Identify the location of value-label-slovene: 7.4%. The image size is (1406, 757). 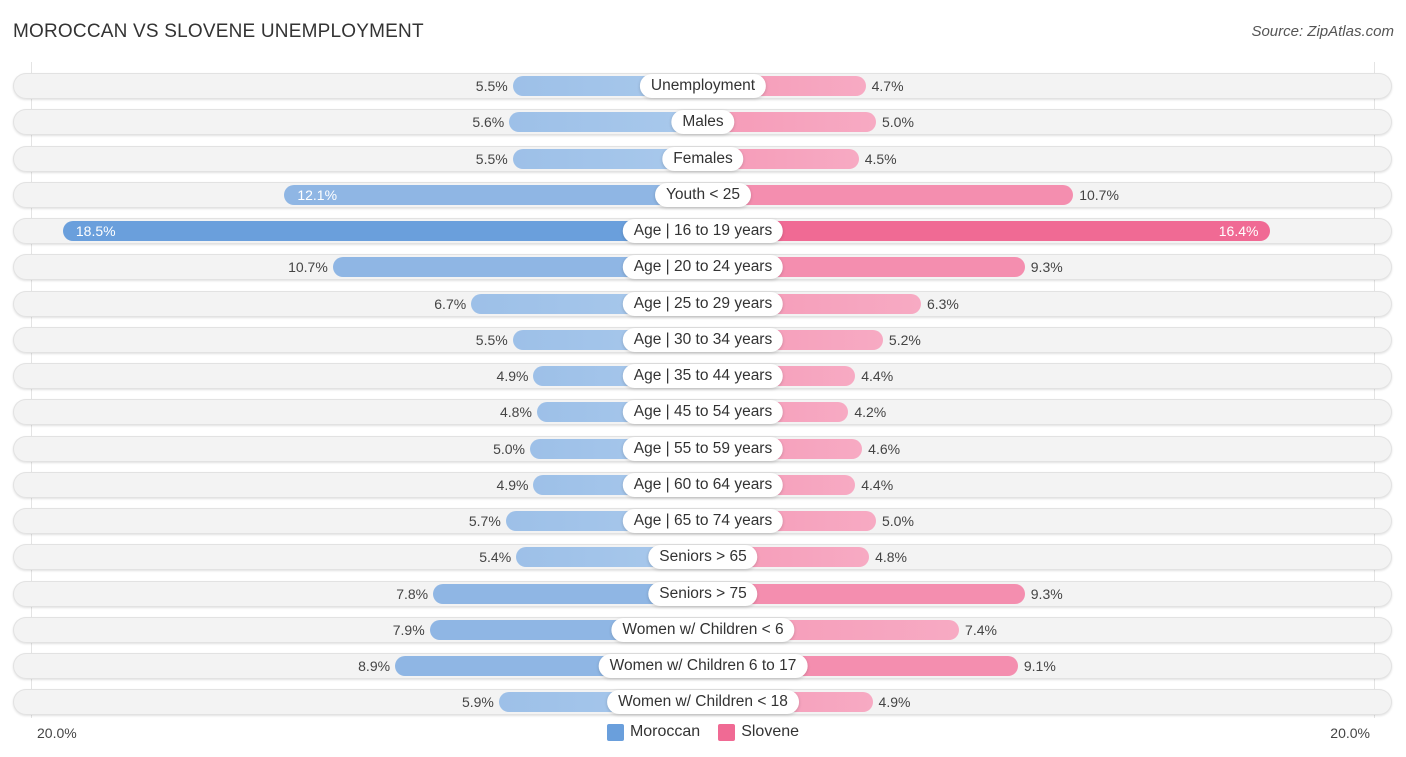
(981, 629).